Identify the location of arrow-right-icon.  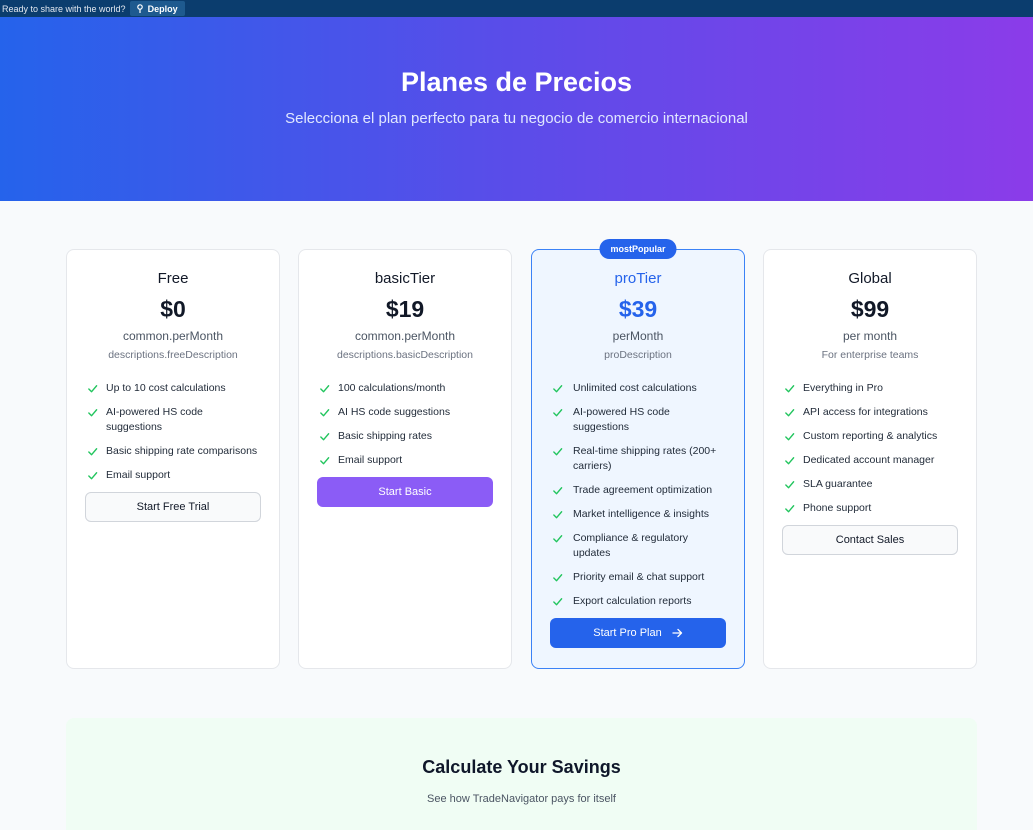
(677, 633).